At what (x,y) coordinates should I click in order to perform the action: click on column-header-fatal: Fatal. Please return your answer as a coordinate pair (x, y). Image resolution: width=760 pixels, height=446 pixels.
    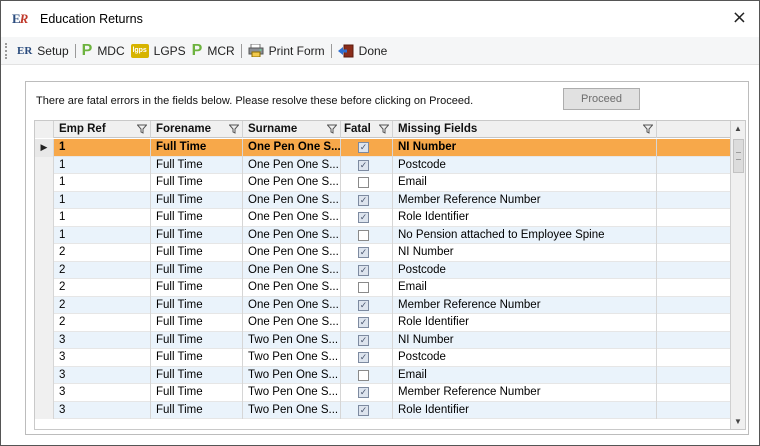
    Looking at the image, I should click on (367, 129).